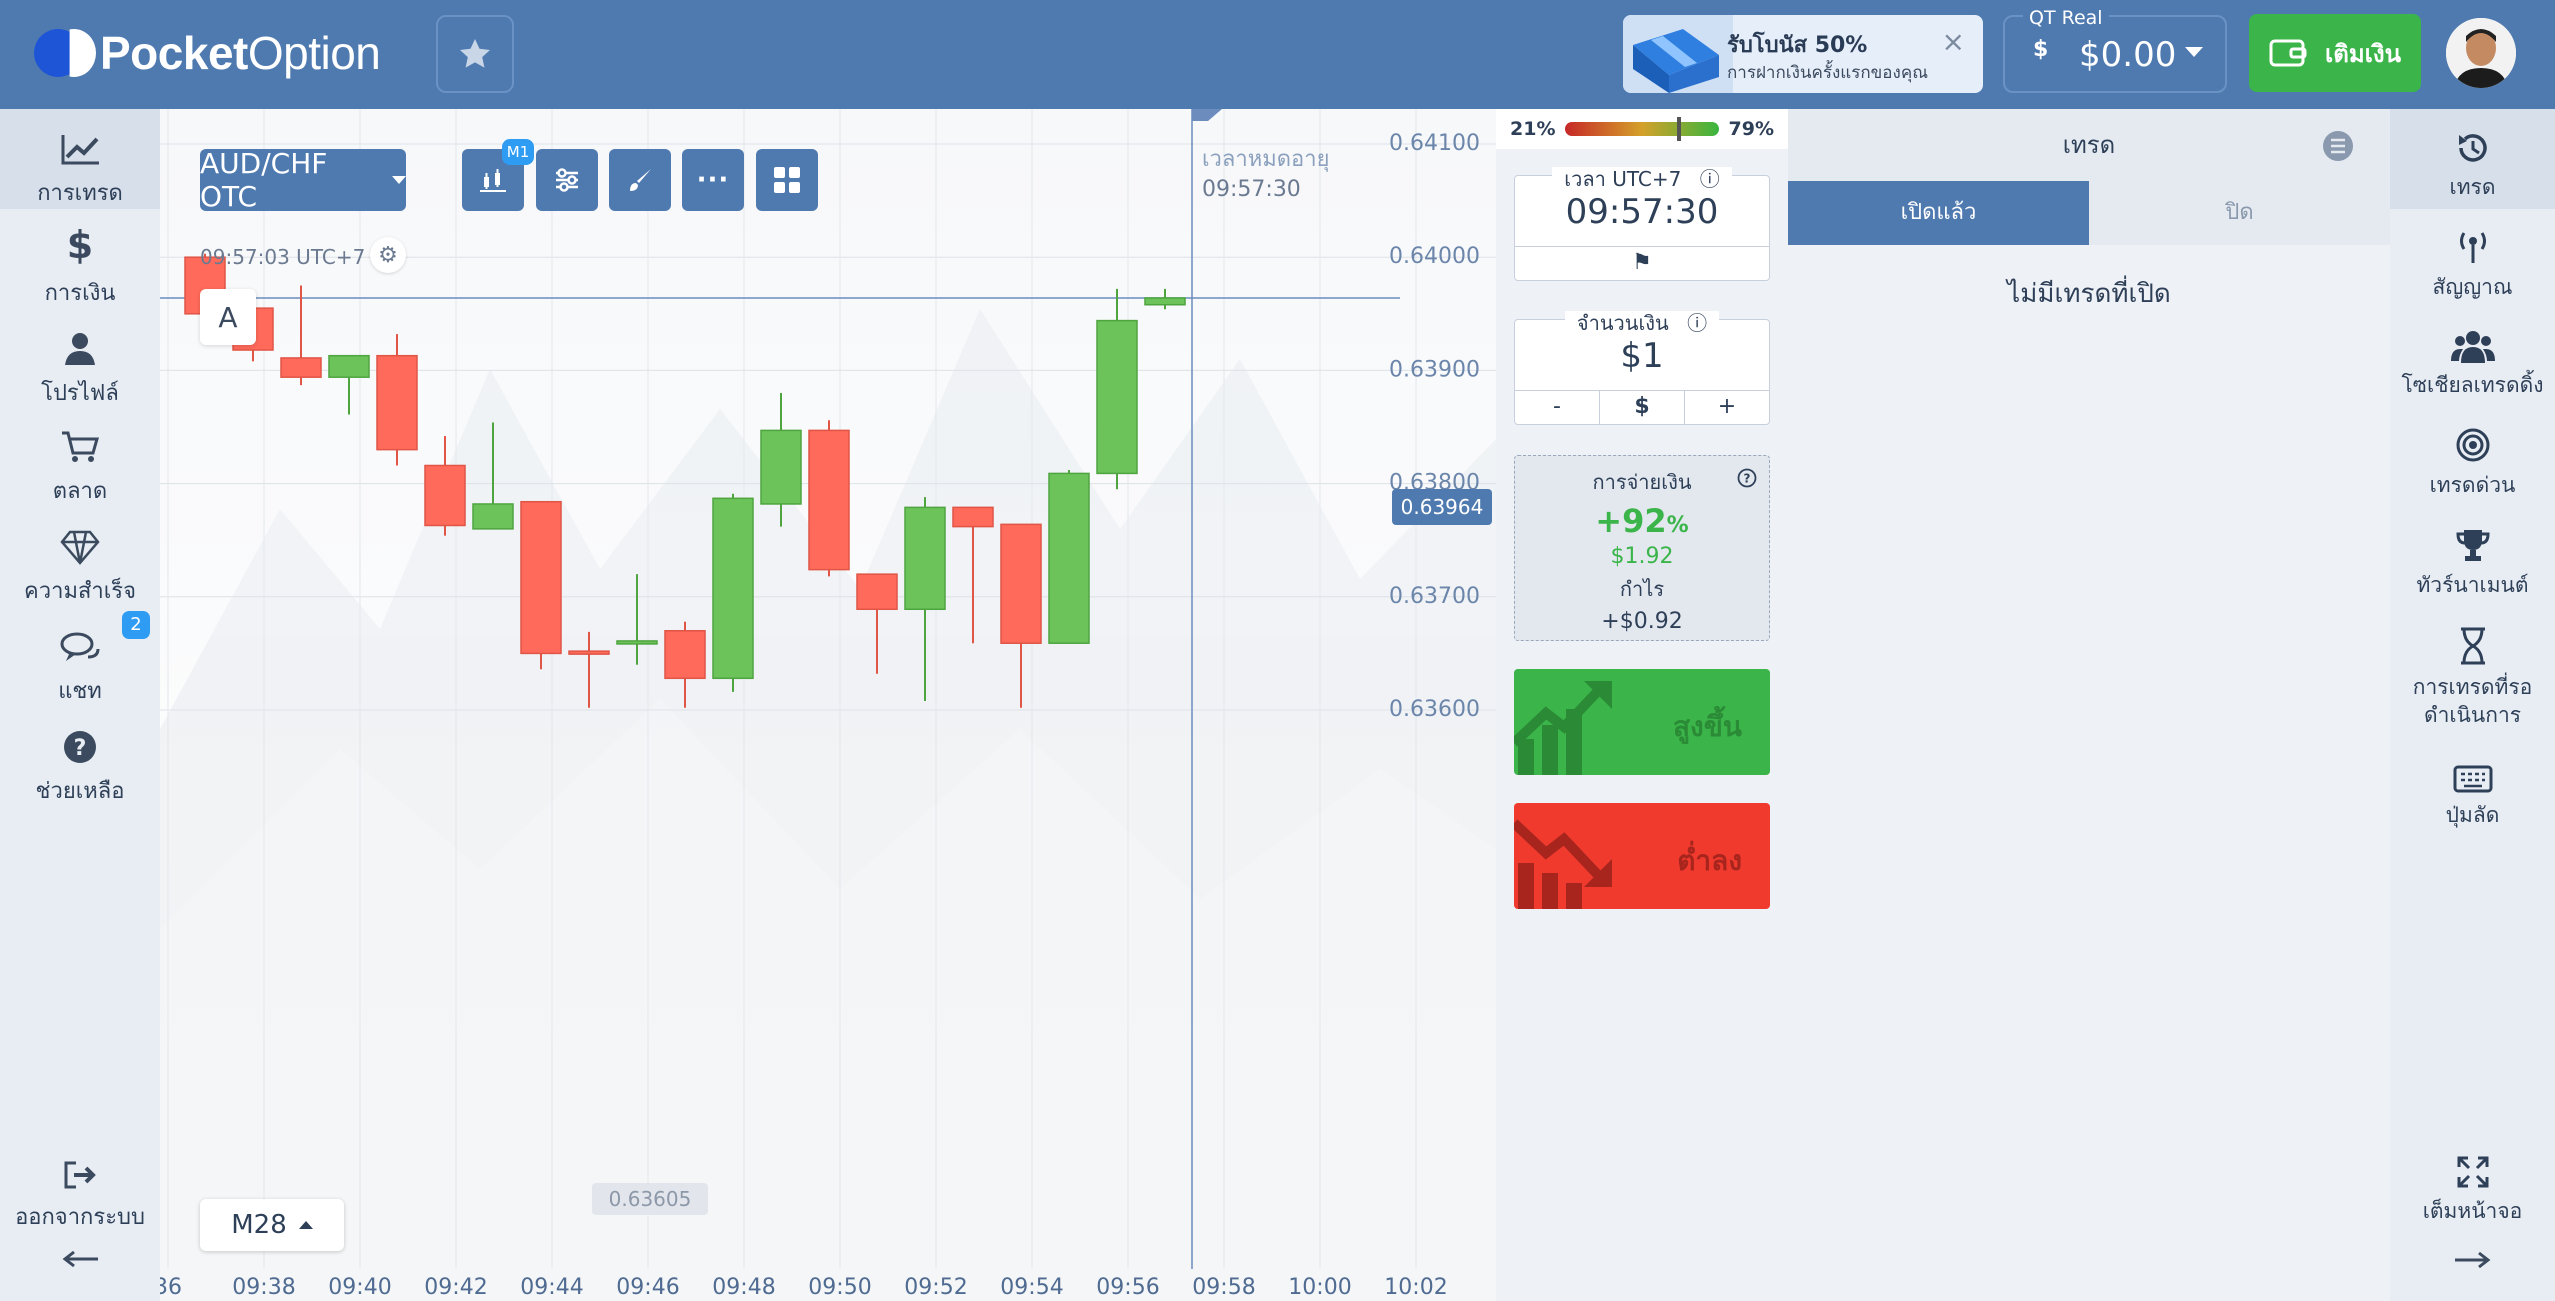  I want to click on fullscreen-button: เต็มหน้าจอ, so click(2472, 1185).